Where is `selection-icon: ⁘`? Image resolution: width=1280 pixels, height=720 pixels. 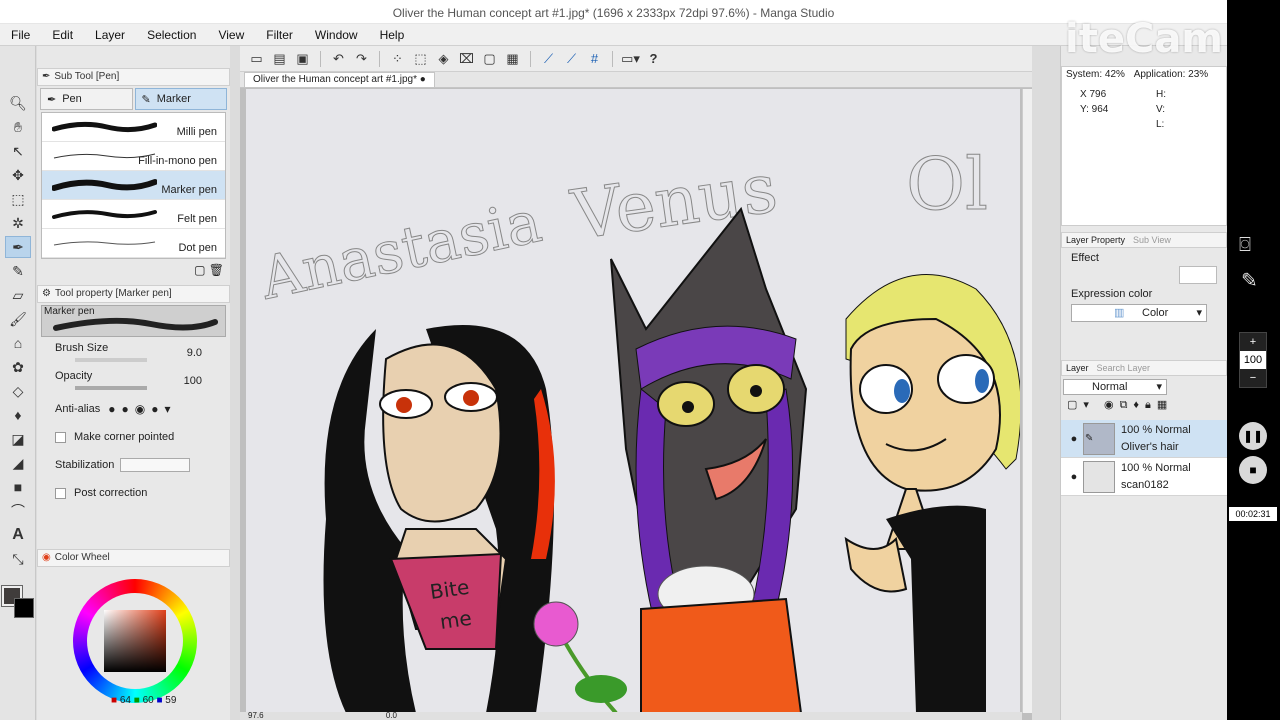 selection-icon: ⁘ is located at coordinates (397, 58).